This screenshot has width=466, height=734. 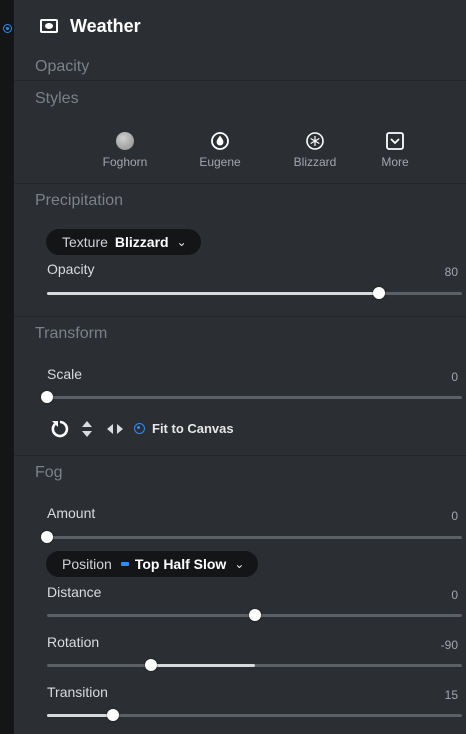 I want to click on position-indicator-icon, so click(x=124, y=564).